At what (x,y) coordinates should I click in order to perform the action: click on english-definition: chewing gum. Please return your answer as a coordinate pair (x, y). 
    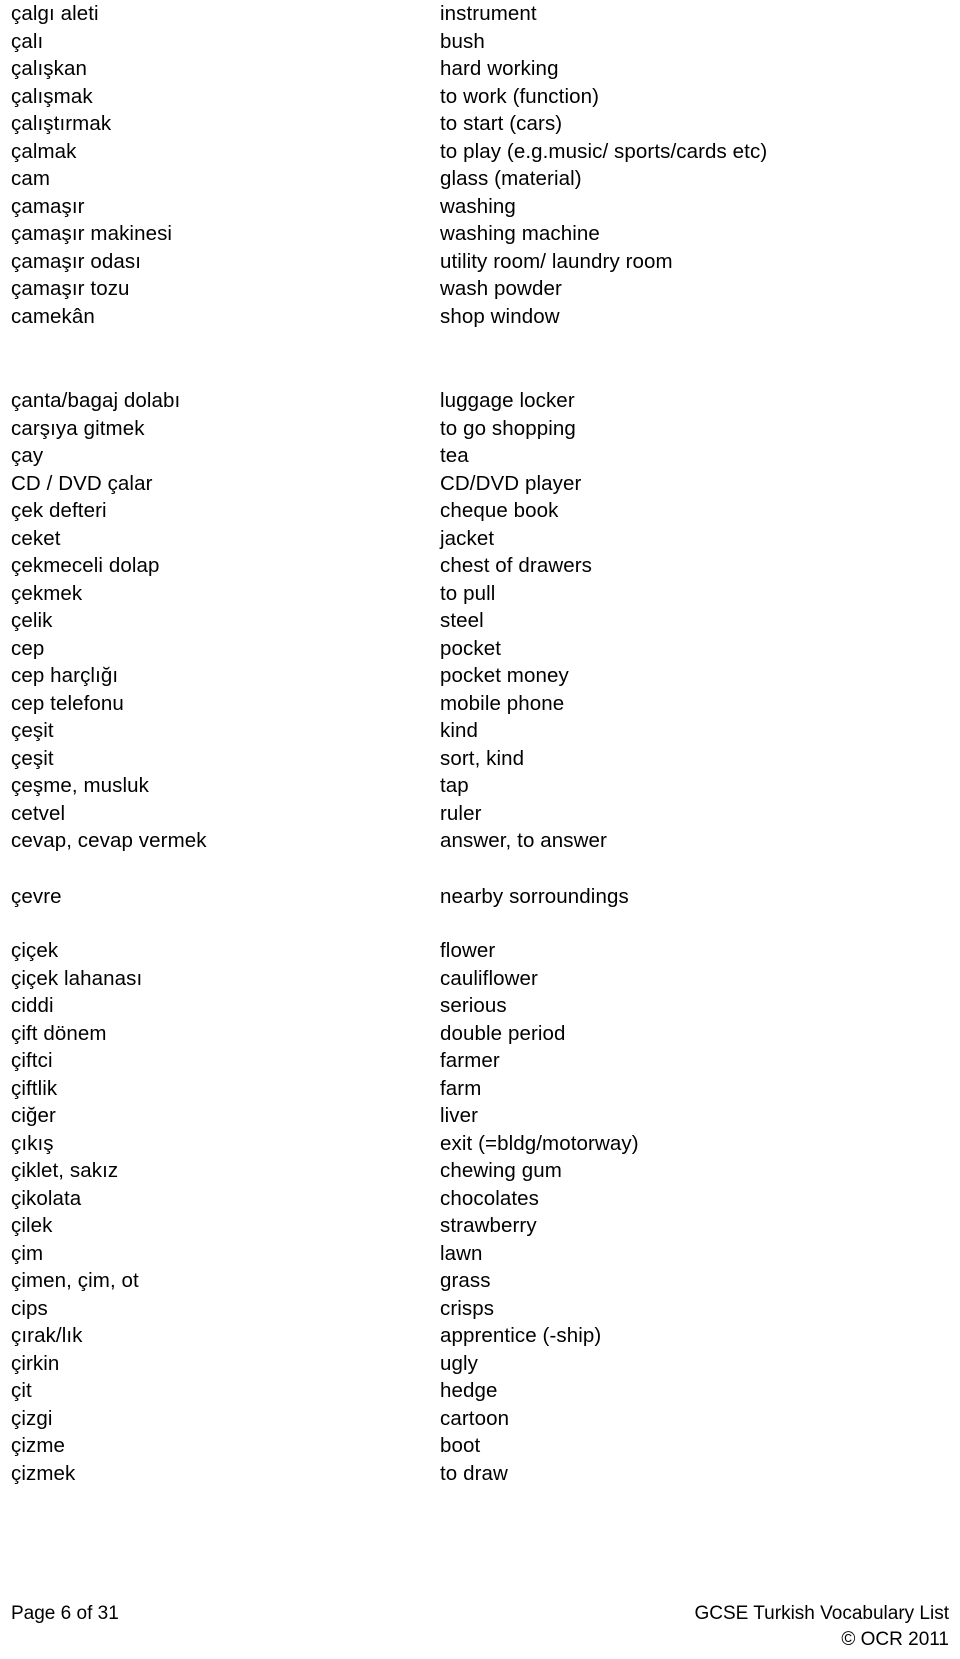
    Looking at the image, I should click on (501, 1170).